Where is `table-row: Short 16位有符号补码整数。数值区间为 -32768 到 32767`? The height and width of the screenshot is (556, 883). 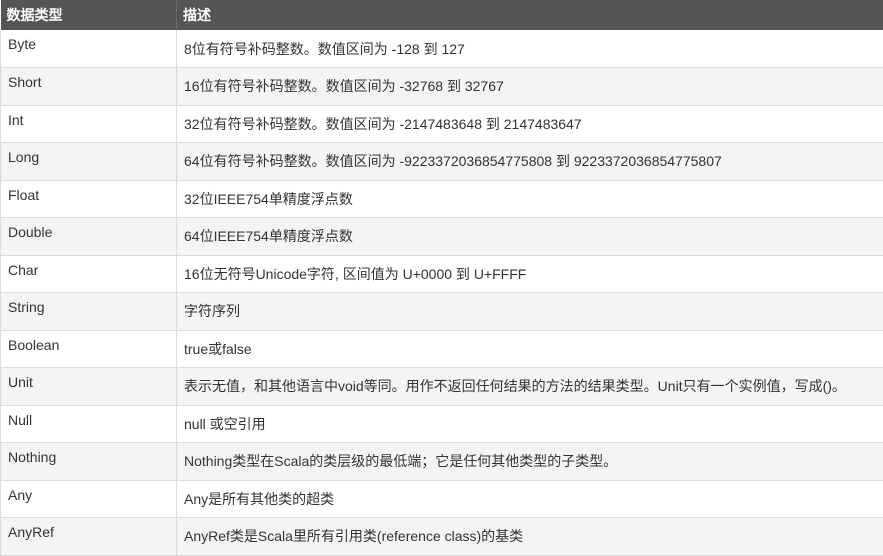
table-row: Short 16位有符号补码整数。数值区间为 -32768 到 32767 is located at coordinates (442, 87).